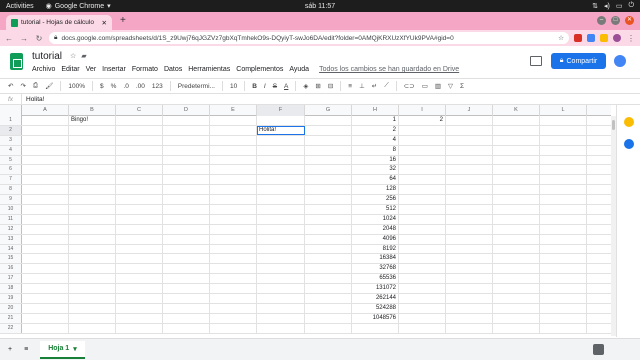  I want to click on text-color-button: A, so click(286, 86).